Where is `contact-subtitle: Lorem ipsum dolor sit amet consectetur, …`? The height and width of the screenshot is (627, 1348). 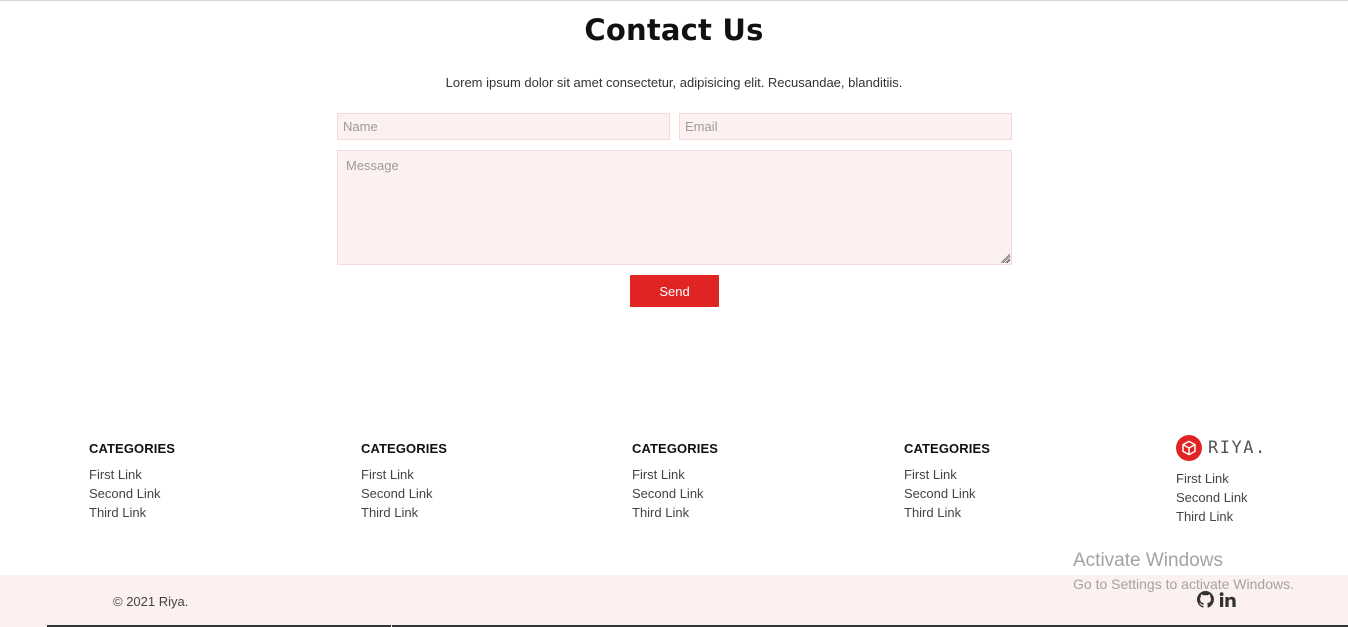
contact-subtitle: Lorem ipsum dolor sit amet consectetur, … is located at coordinates (674, 82).